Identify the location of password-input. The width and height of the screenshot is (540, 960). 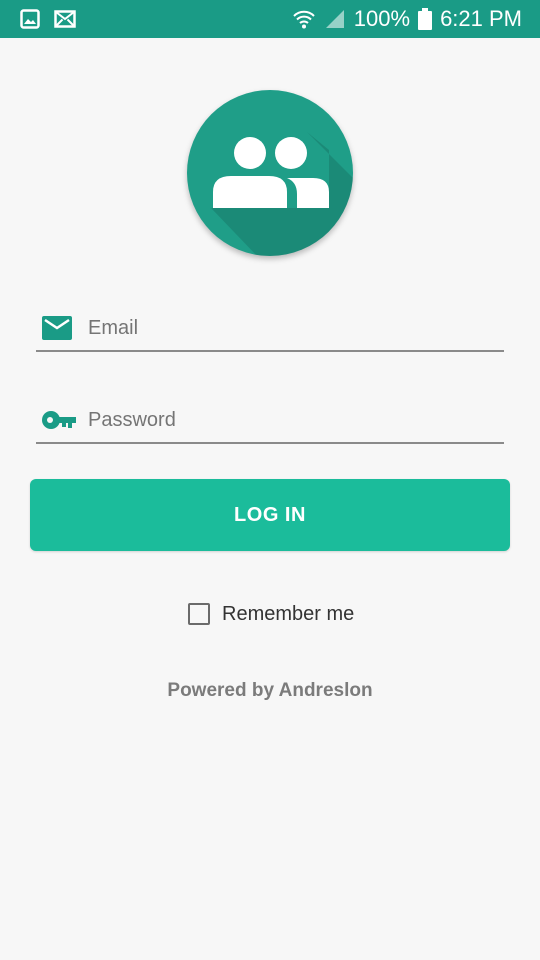
(288, 420).